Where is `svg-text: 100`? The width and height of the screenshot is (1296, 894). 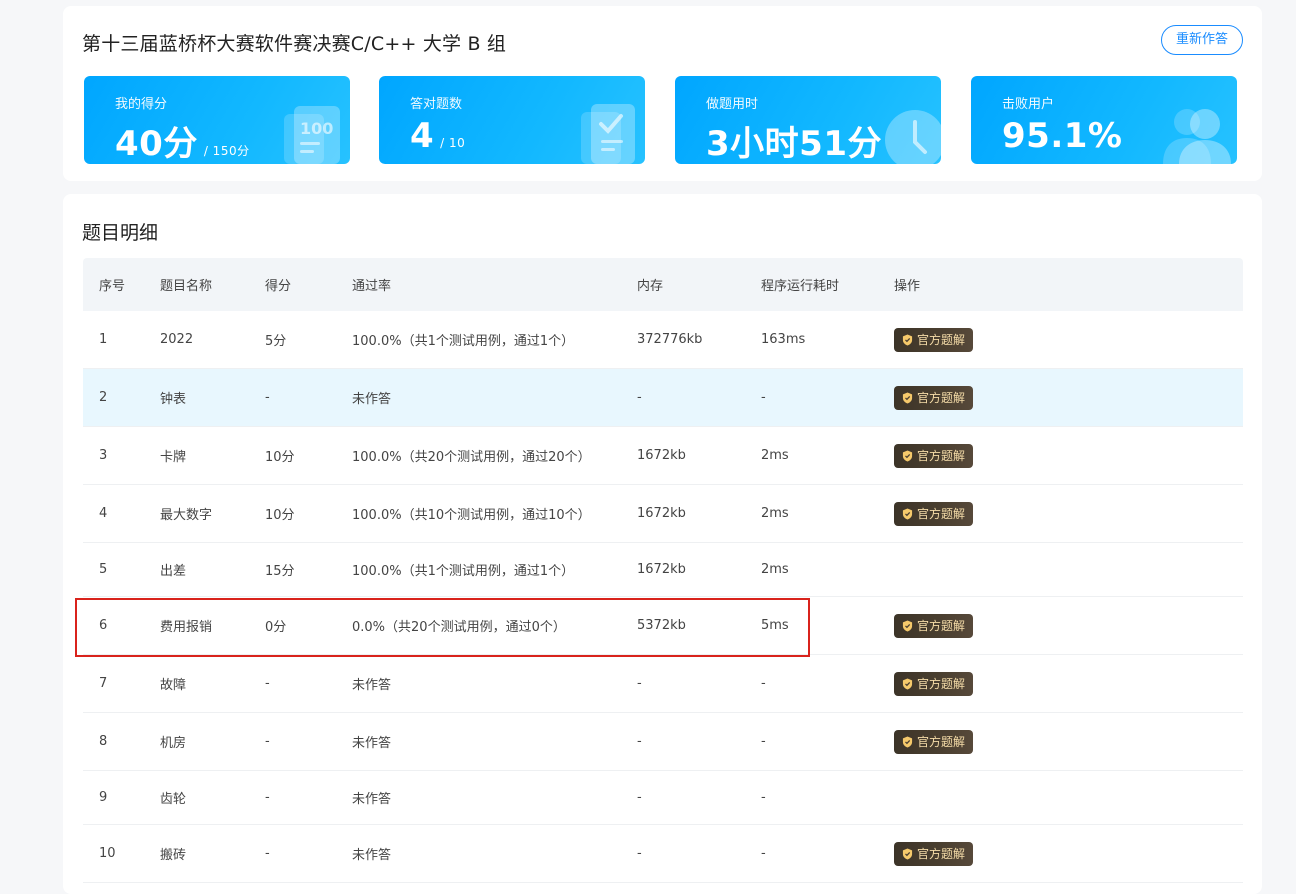 svg-text: 100 is located at coordinates (316, 128).